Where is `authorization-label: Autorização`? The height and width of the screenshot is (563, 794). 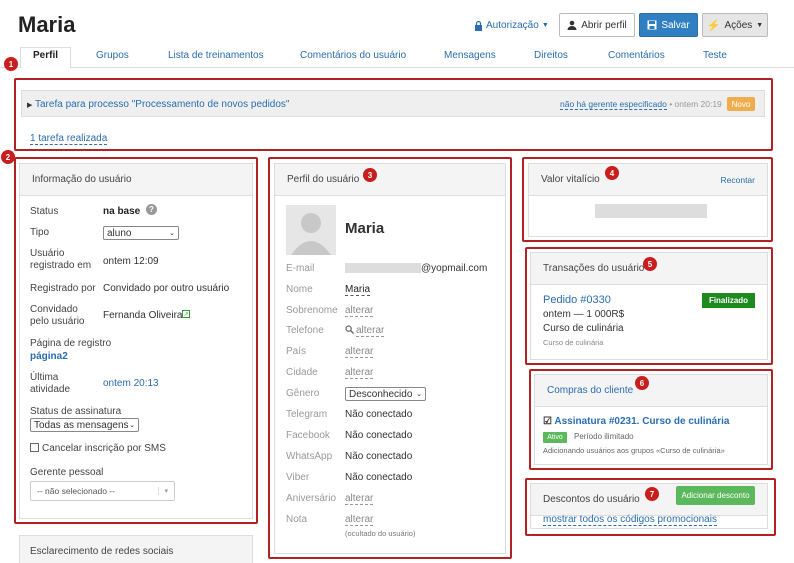
authorization-label: Autorização is located at coordinates (512, 25).